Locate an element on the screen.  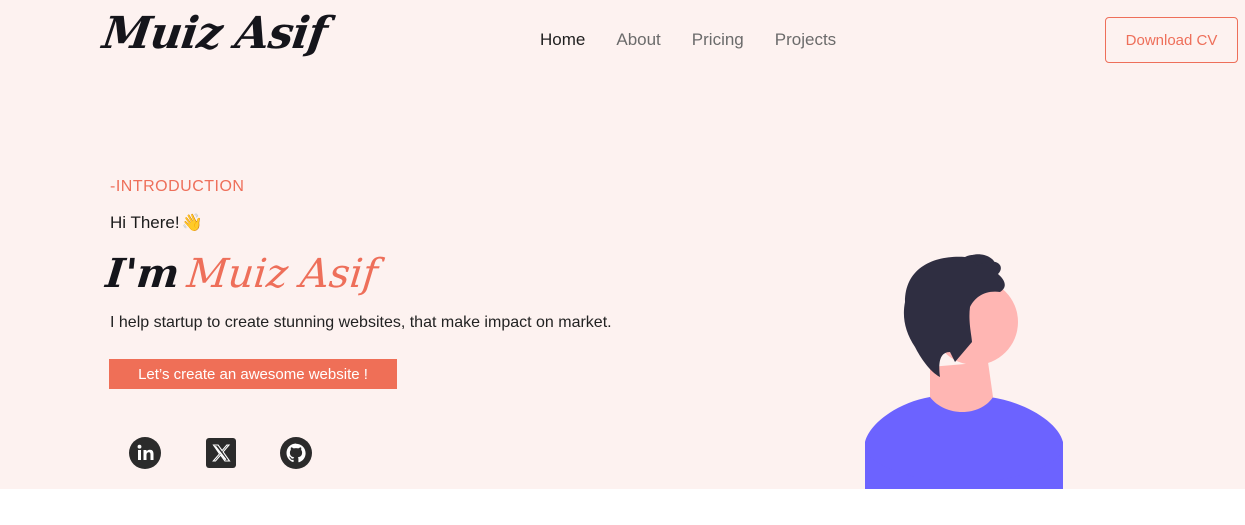
headline-prefix: I'm is located at coordinates (142, 273).